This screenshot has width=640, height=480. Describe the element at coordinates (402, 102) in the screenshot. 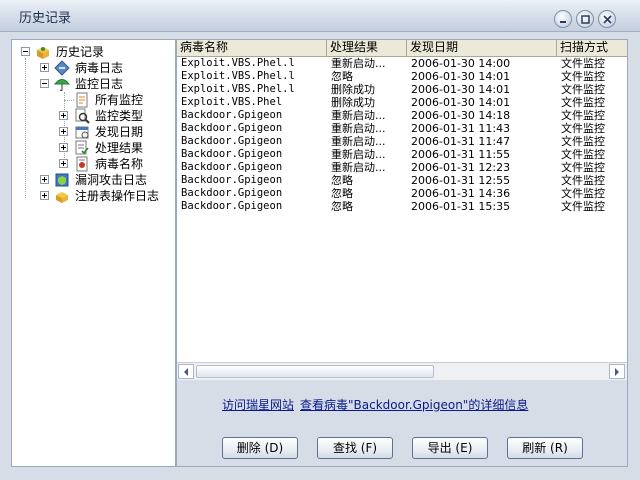

I see `table-row: Exploit.VBS.Phel 删除成功 2006-01-30 14:01 文件监控` at that location.